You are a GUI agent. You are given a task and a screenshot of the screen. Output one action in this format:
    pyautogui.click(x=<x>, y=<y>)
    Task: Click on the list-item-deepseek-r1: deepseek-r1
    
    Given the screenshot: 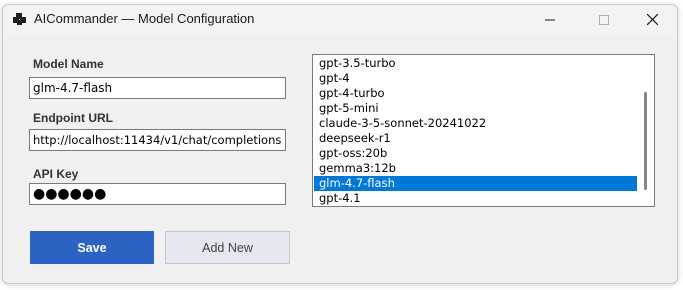 What is the action you would take?
    pyautogui.click(x=476, y=138)
    